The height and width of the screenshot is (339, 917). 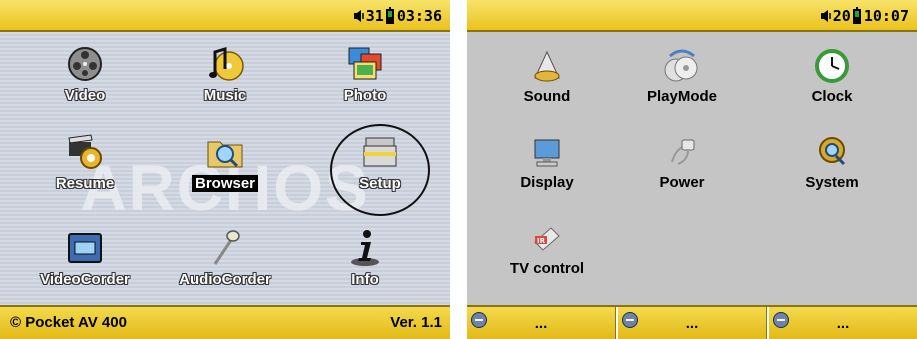 I want to click on setup-label: Sound, so click(x=547, y=96).